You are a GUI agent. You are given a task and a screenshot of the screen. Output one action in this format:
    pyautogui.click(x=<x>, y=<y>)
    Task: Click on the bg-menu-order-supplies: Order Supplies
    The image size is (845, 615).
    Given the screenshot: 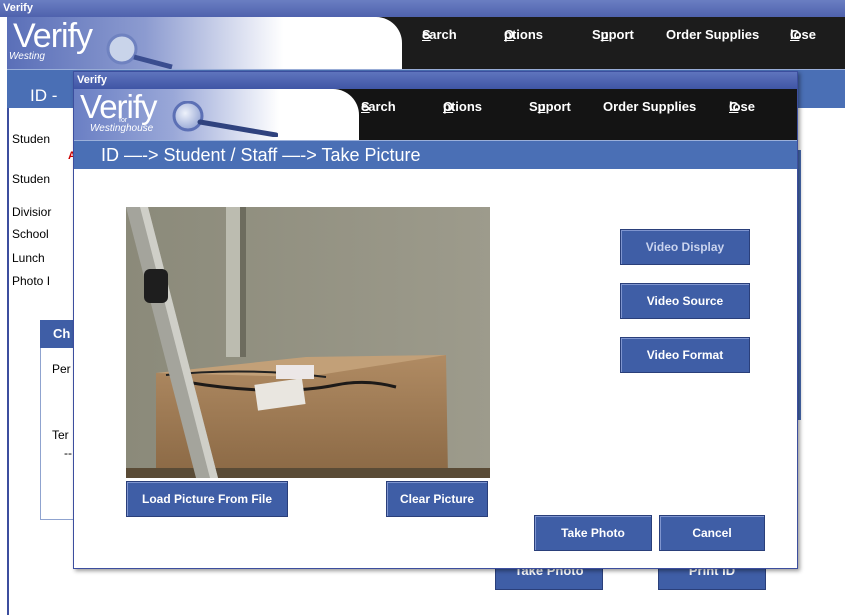 What is the action you would take?
    pyautogui.click(x=712, y=35)
    